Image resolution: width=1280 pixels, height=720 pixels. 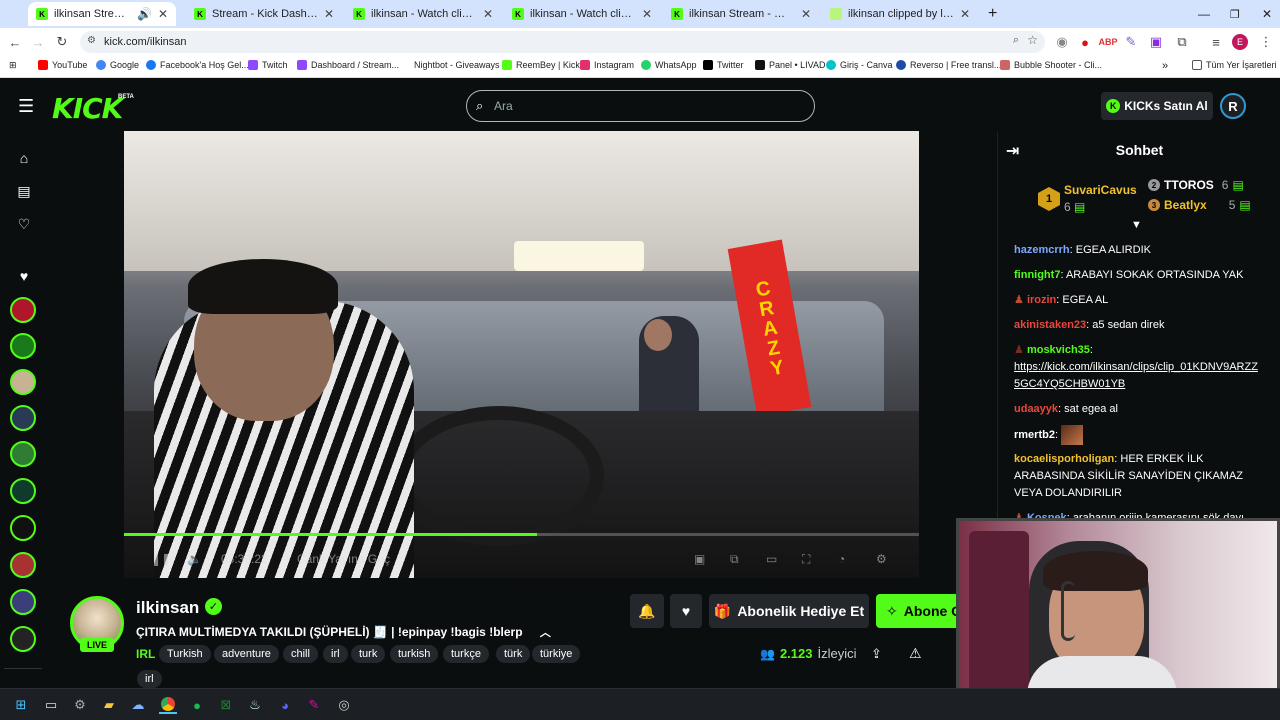 I want to click on profile-avatar: E, so click(x=1240, y=42).